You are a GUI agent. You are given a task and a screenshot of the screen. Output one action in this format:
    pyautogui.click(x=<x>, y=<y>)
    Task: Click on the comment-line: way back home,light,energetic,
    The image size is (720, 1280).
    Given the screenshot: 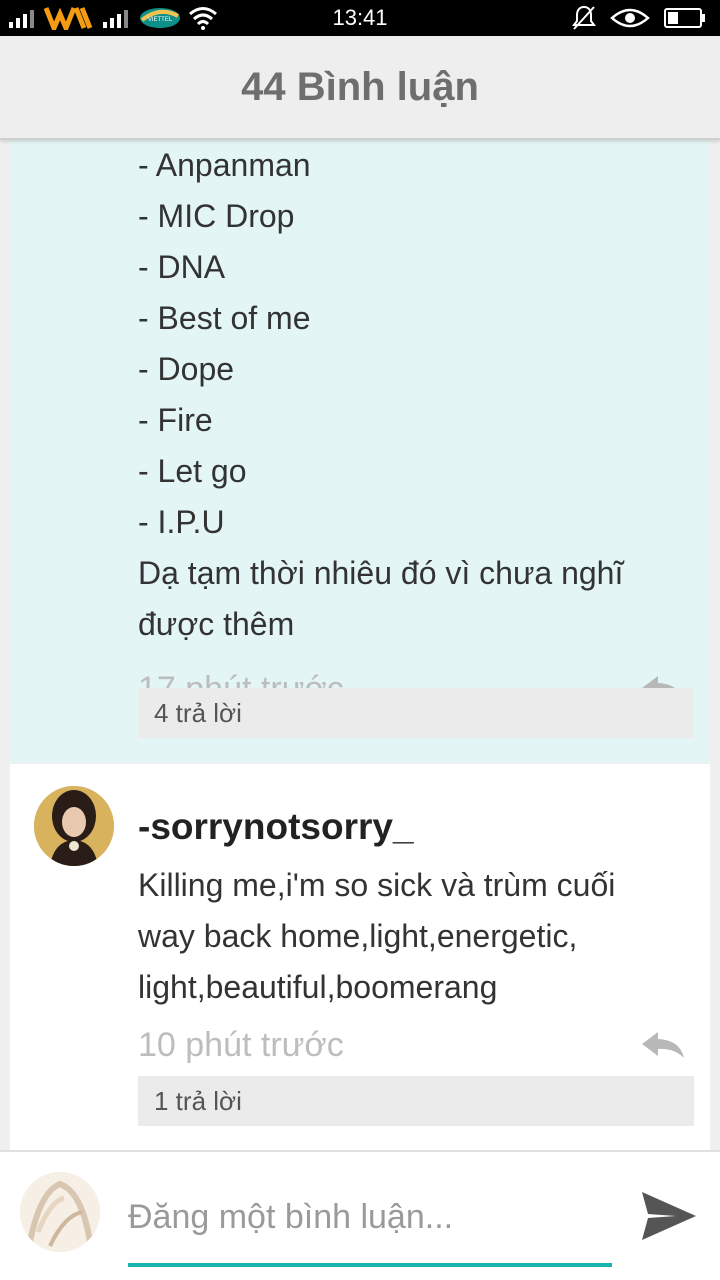 What is the action you would take?
    pyautogui.click(x=358, y=936)
    